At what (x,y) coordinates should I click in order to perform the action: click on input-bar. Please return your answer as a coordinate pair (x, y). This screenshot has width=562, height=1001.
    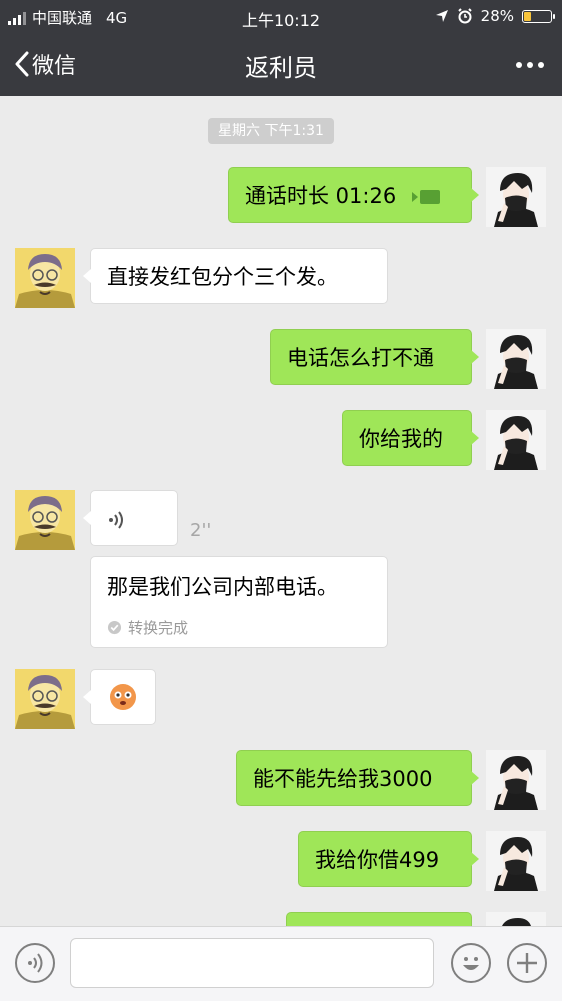
    Looking at the image, I should click on (281, 963).